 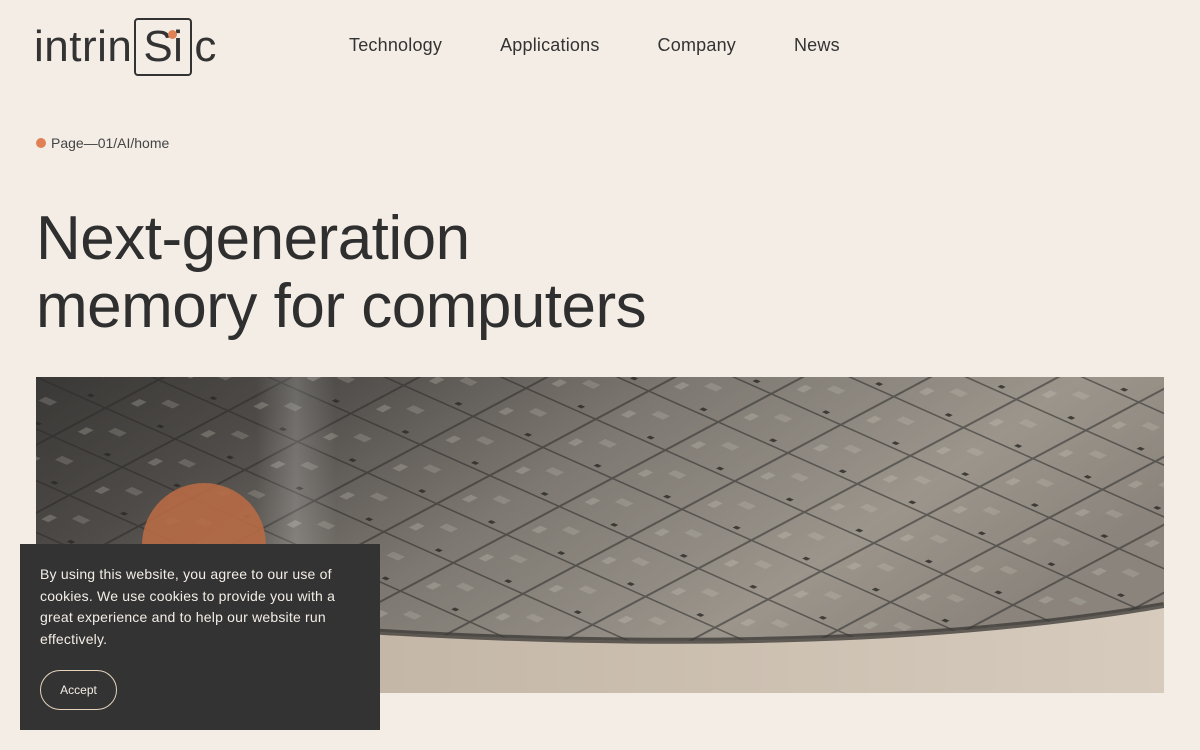 What do you see at coordinates (253, 238) in the screenshot?
I see `page-title-line1: Next-generation` at bounding box center [253, 238].